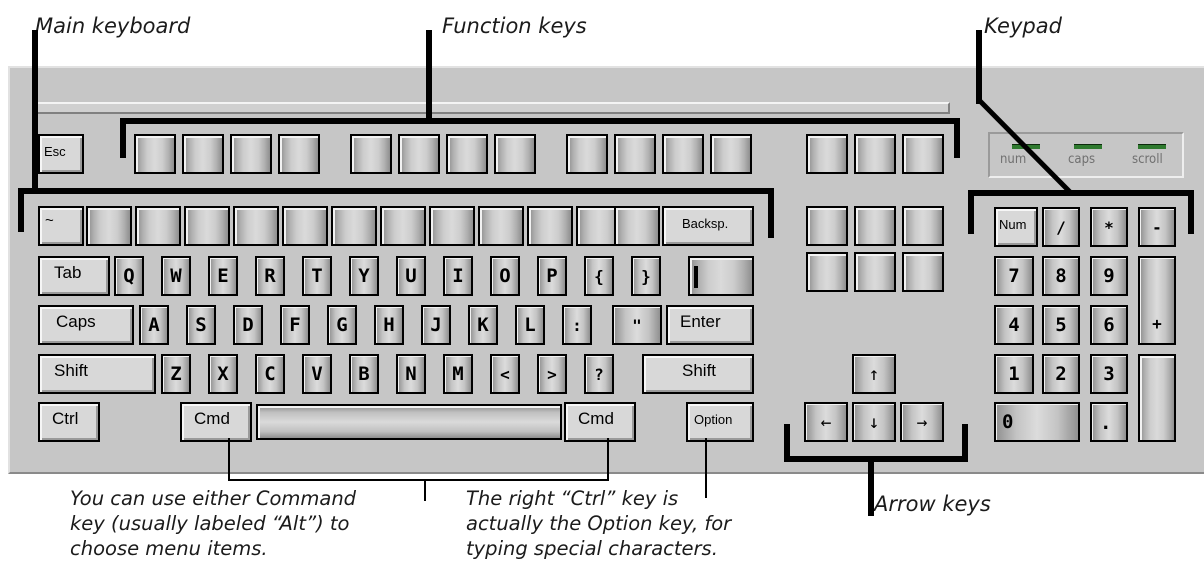  Describe the element at coordinates (216, 422) in the screenshot. I see `left-command-key: Cmd` at that location.